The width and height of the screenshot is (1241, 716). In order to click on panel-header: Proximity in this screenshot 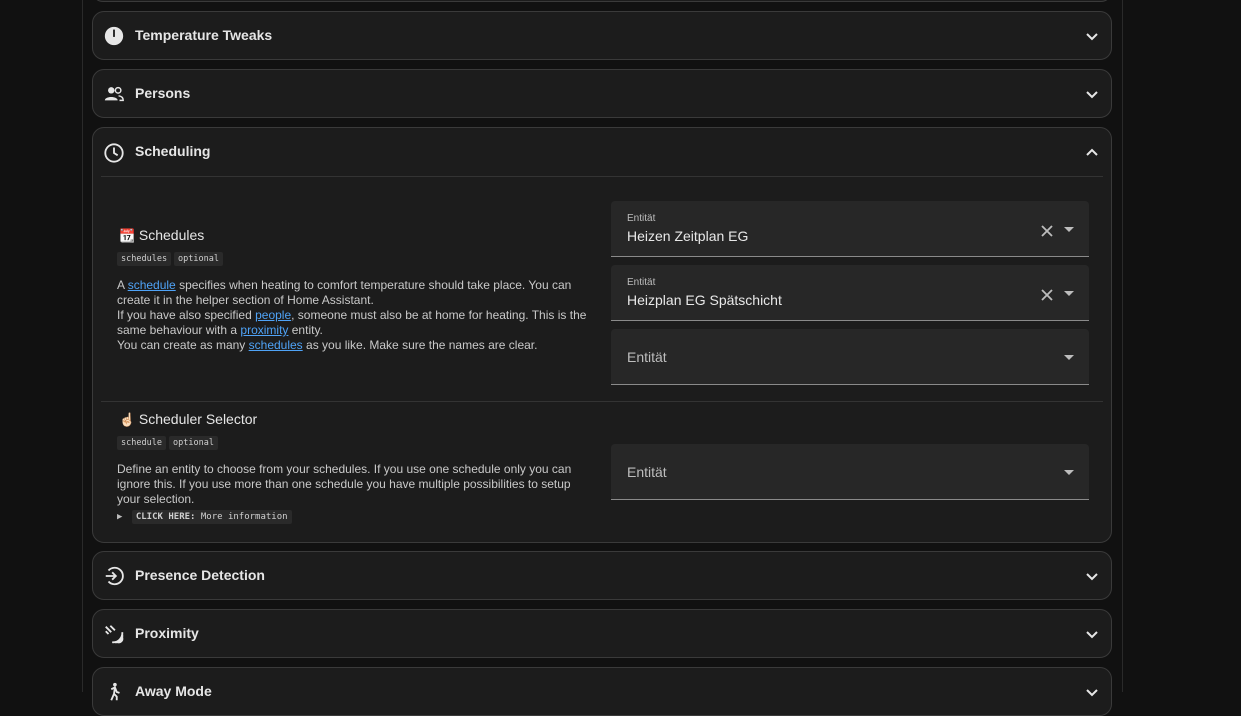, I will do `click(602, 634)`.